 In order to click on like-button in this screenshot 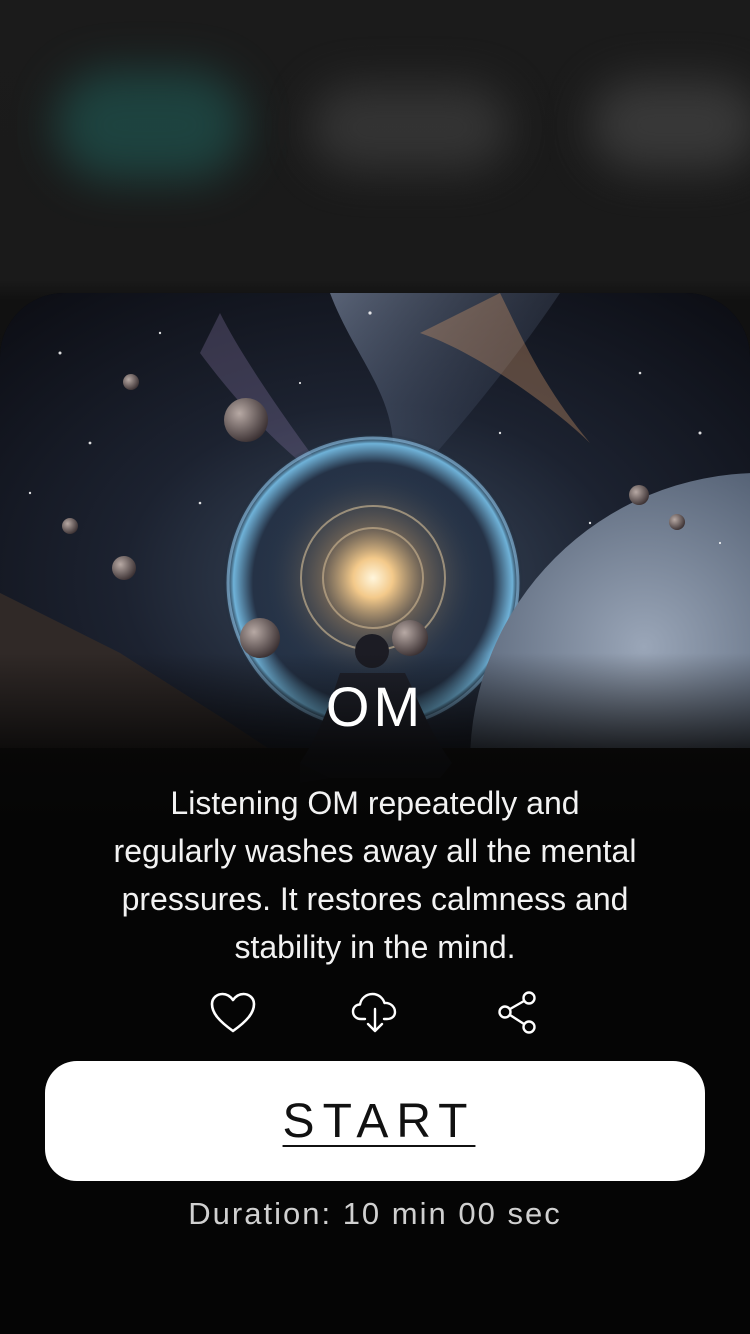, I will do `click(233, 1013)`.